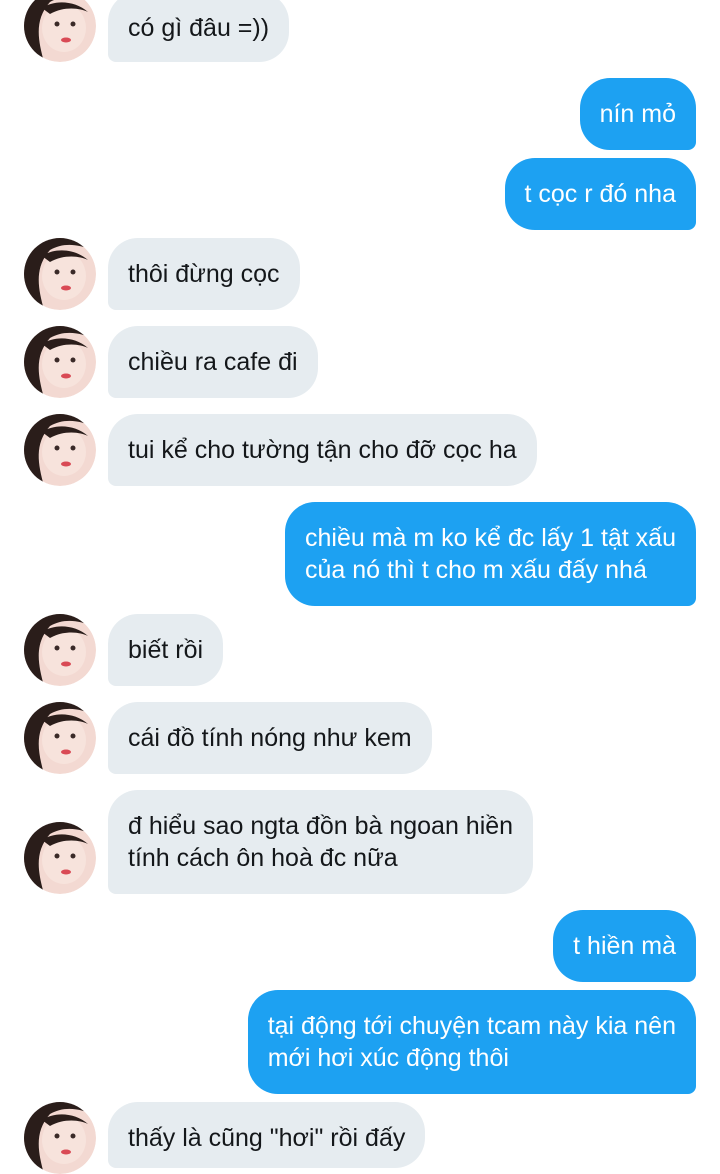  Describe the element at coordinates (637, 114) in the screenshot. I see `message-bubble-outgoing: nín mỏ` at that location.